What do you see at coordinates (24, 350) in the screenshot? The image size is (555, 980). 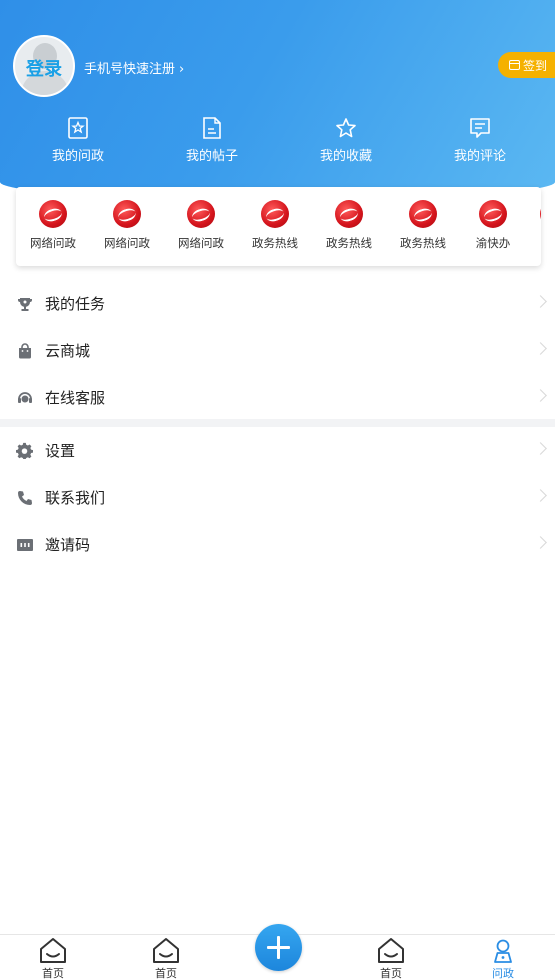 I see `shopping-bag-icon` at bounding box center [24, 350].